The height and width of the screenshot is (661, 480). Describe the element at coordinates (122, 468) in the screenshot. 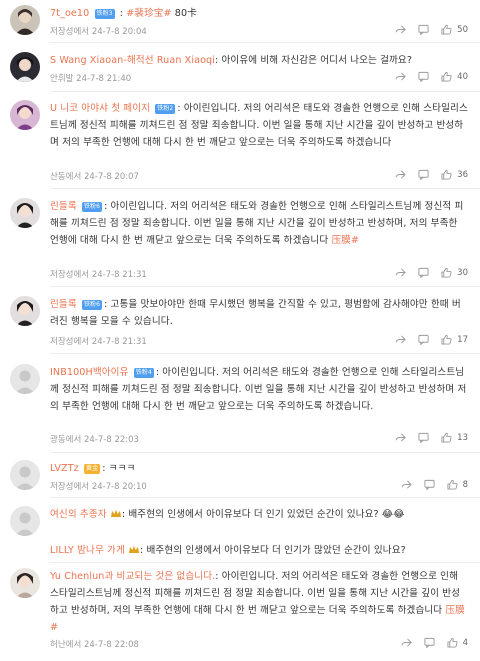

I see `comment-text: ㅋㅋㅋ` at that location.